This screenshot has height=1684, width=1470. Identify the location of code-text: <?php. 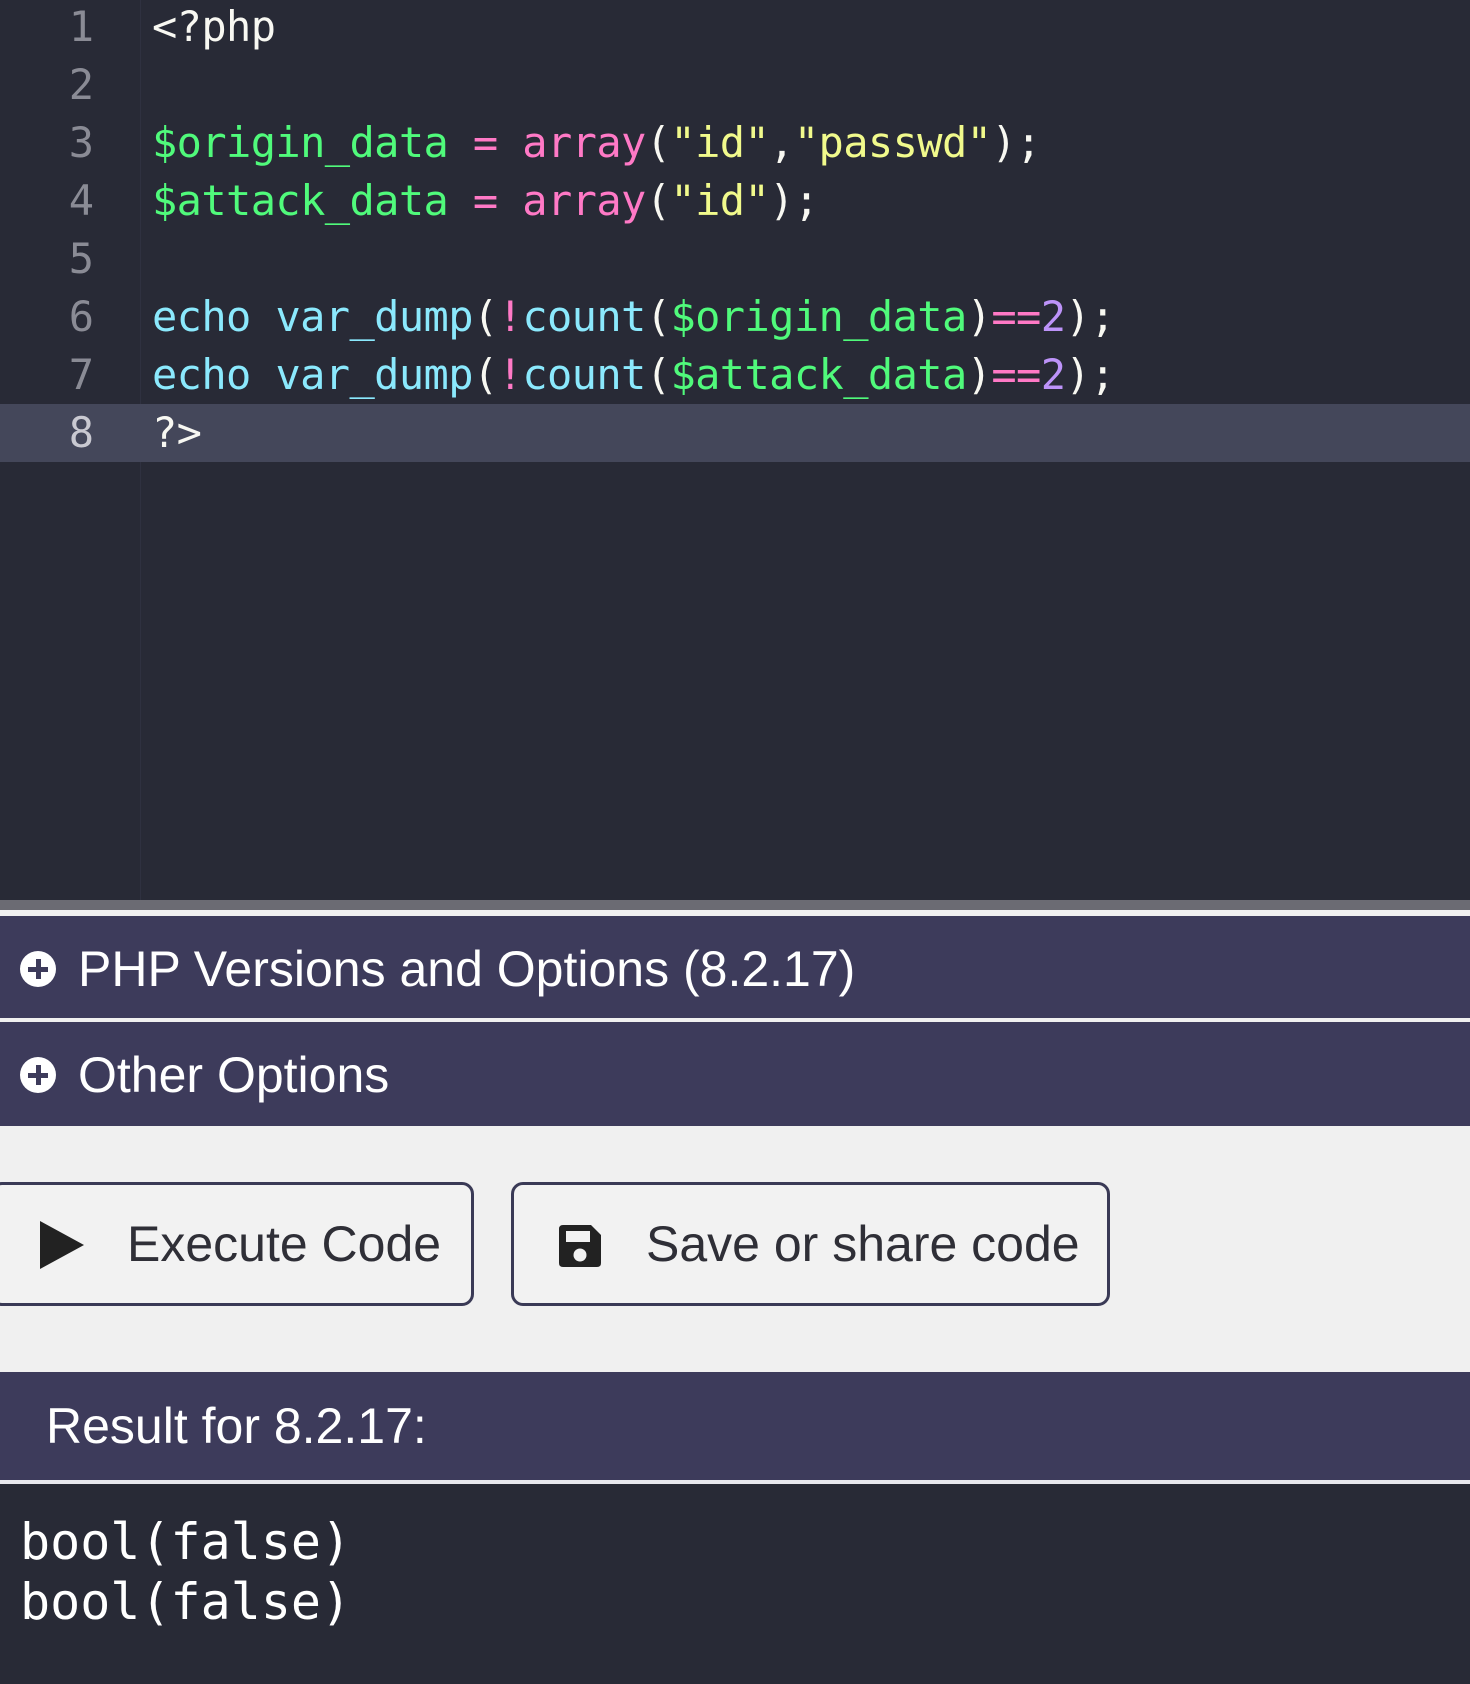
(214, 28).